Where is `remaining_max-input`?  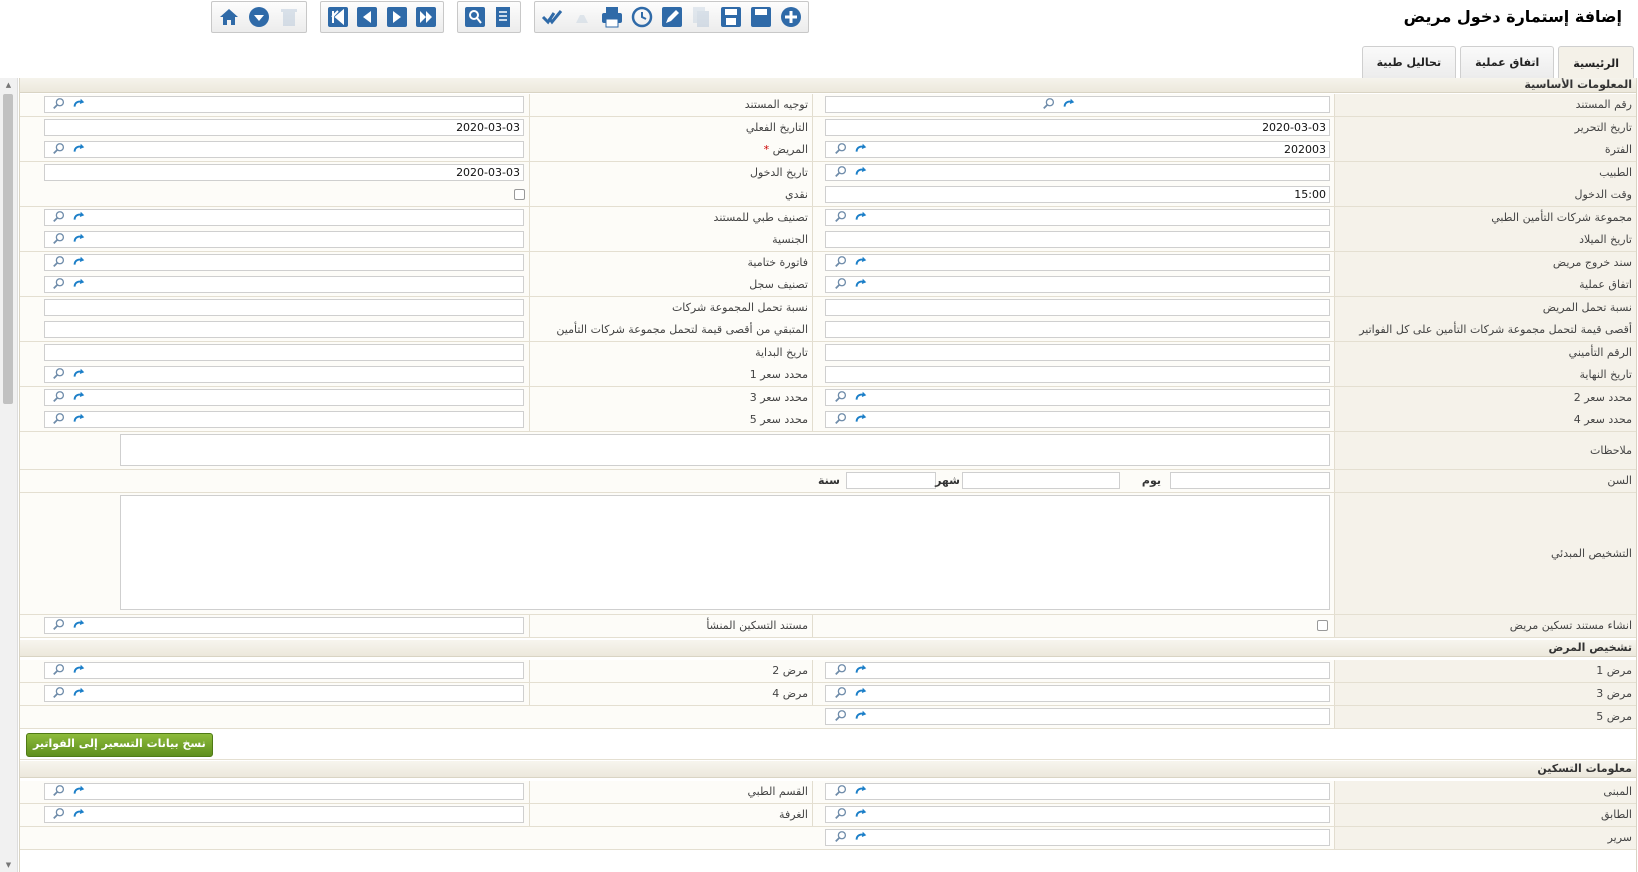
remaining_max-input is located at coordinates (284, 329).